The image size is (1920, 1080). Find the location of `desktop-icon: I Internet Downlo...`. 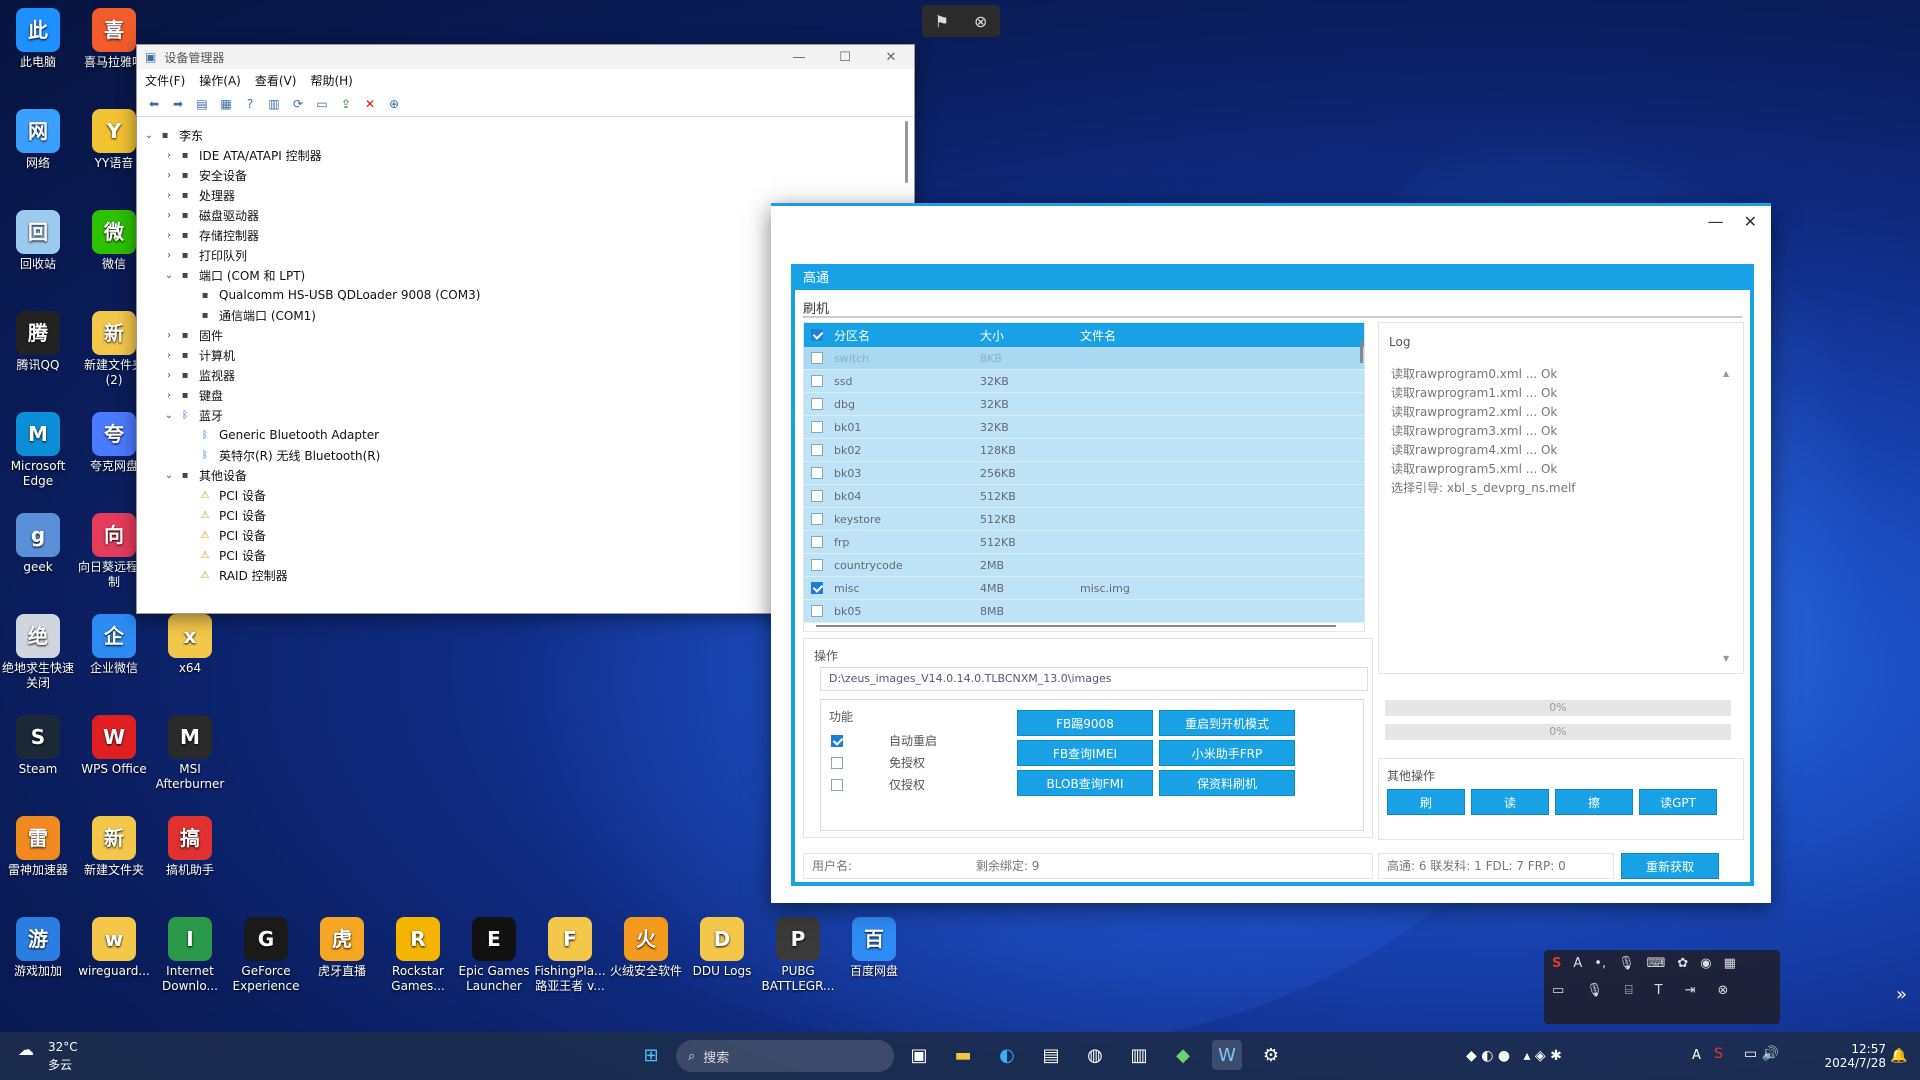

desktop-icon: I Internet Downlo... is located at coordinates (190, 955).